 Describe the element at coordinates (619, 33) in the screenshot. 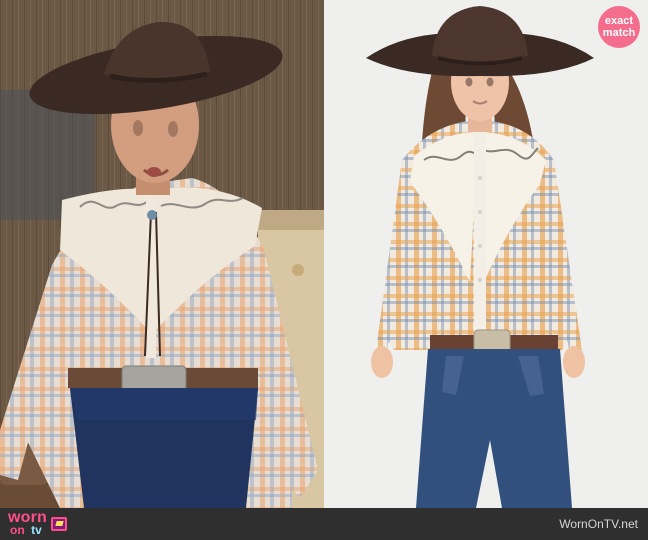

I see `exact-match-line-2: match` at that location.